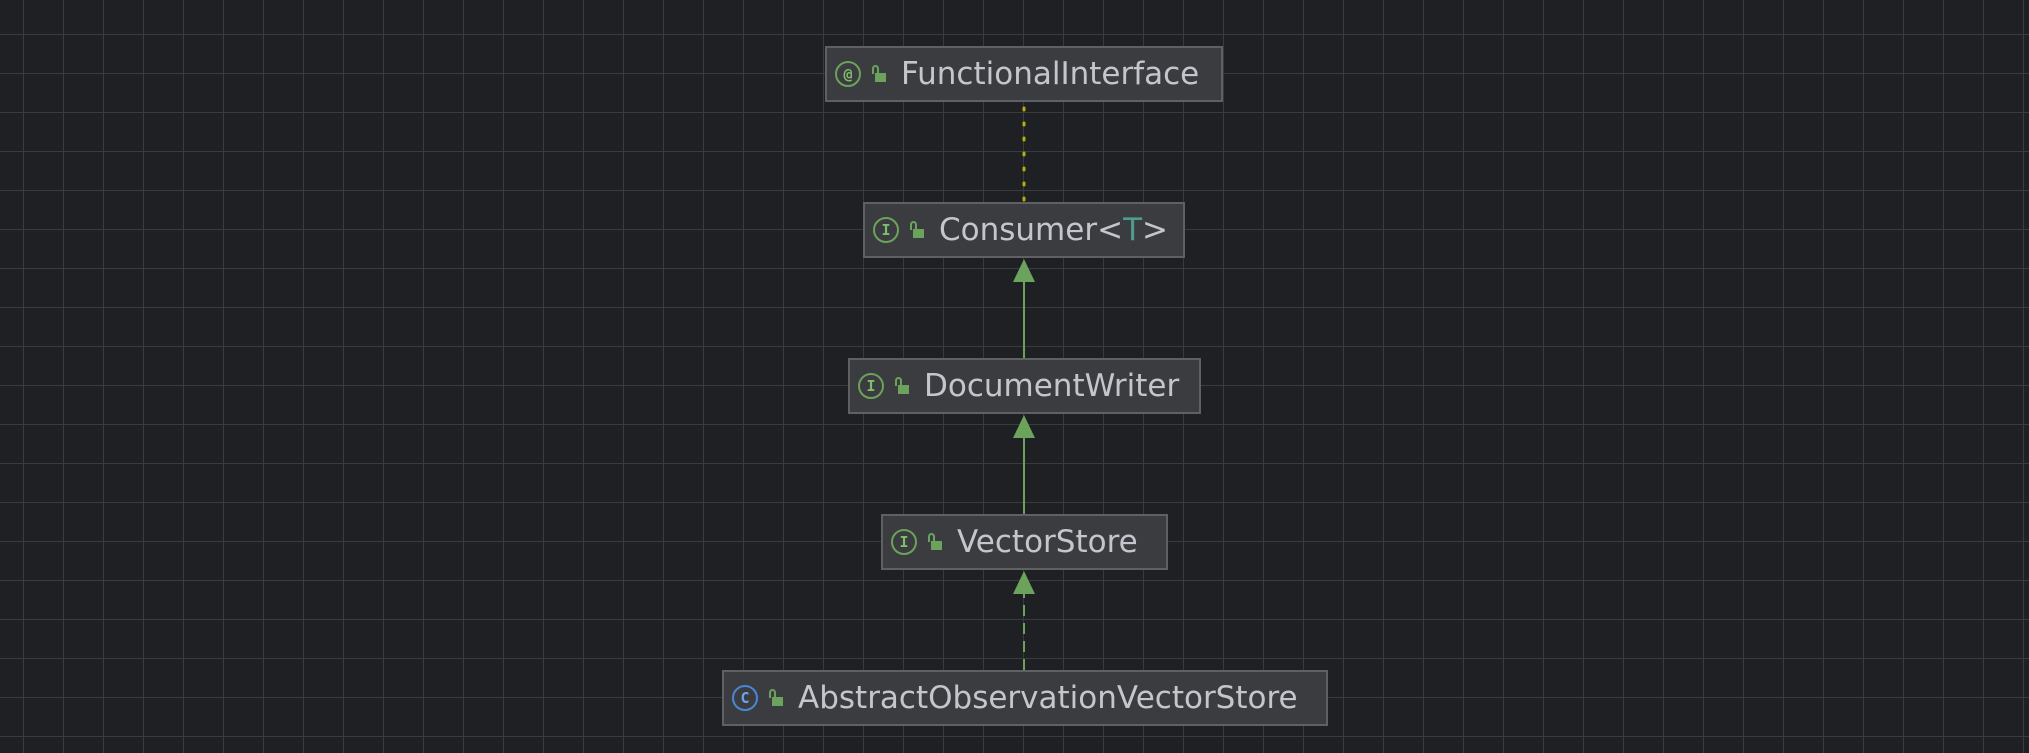 The height and width of the screenshot is (753, 2029). What do you see at coordinates (1048, 698) in the screenshot?
I see `node-label: AbstractObservationVectorStore` at bounding box center [1048, 698].